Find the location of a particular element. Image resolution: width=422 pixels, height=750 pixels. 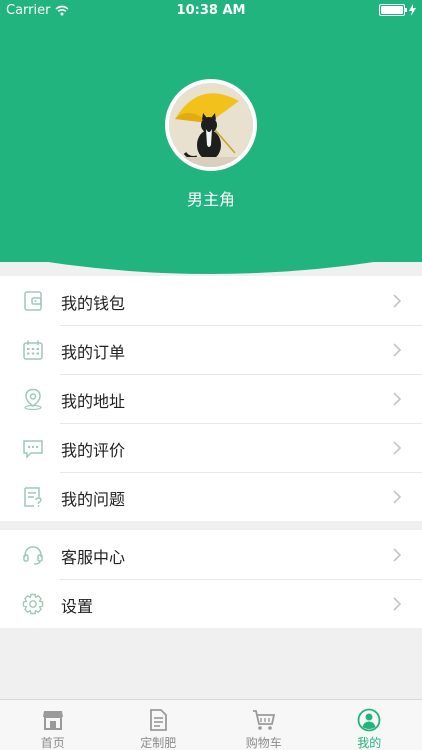

menu-item-label: 我的钱包 is located at coordinates (93, 303).